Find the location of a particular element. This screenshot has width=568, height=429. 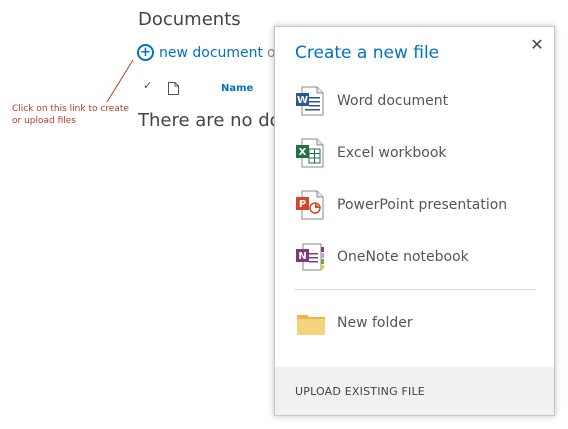

svg-text: W is located at coordinates (302, 100).